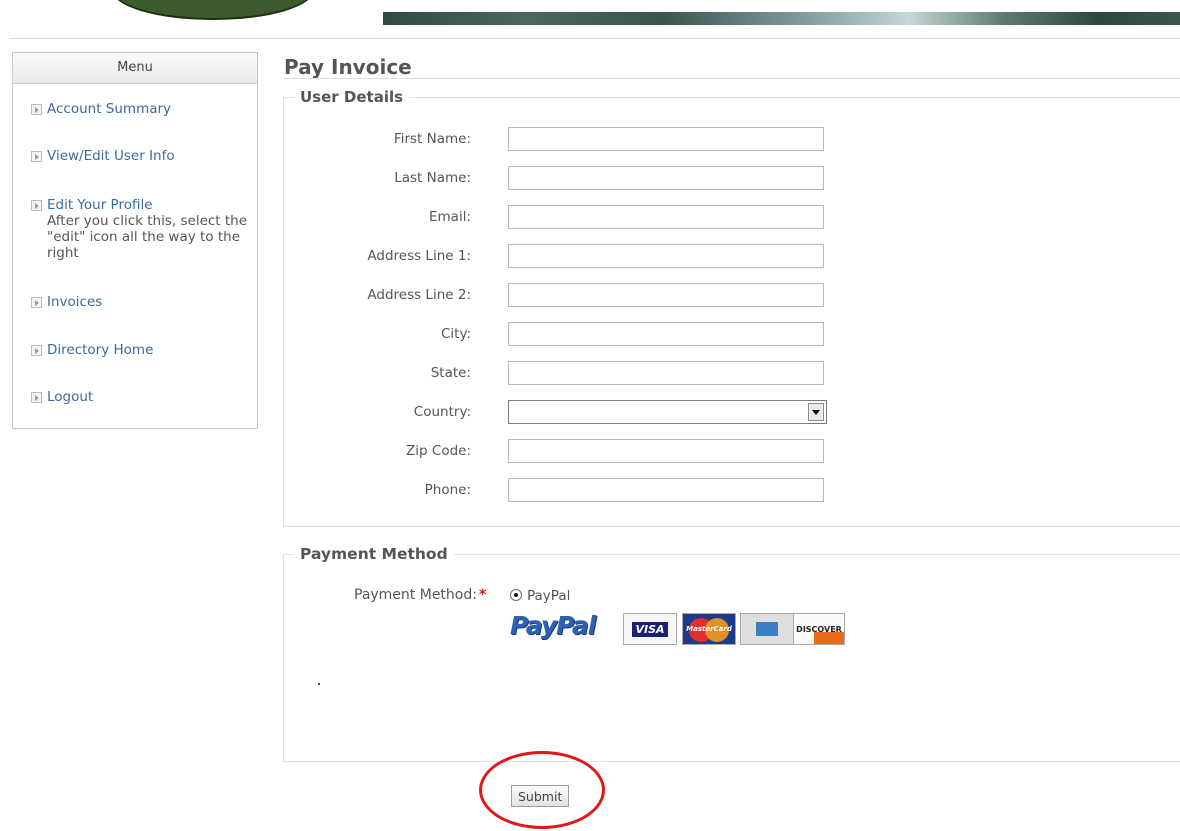 This screenshot has width=1180, height=831. I want to click on user-details-legend: User Details, so click(352, 97).